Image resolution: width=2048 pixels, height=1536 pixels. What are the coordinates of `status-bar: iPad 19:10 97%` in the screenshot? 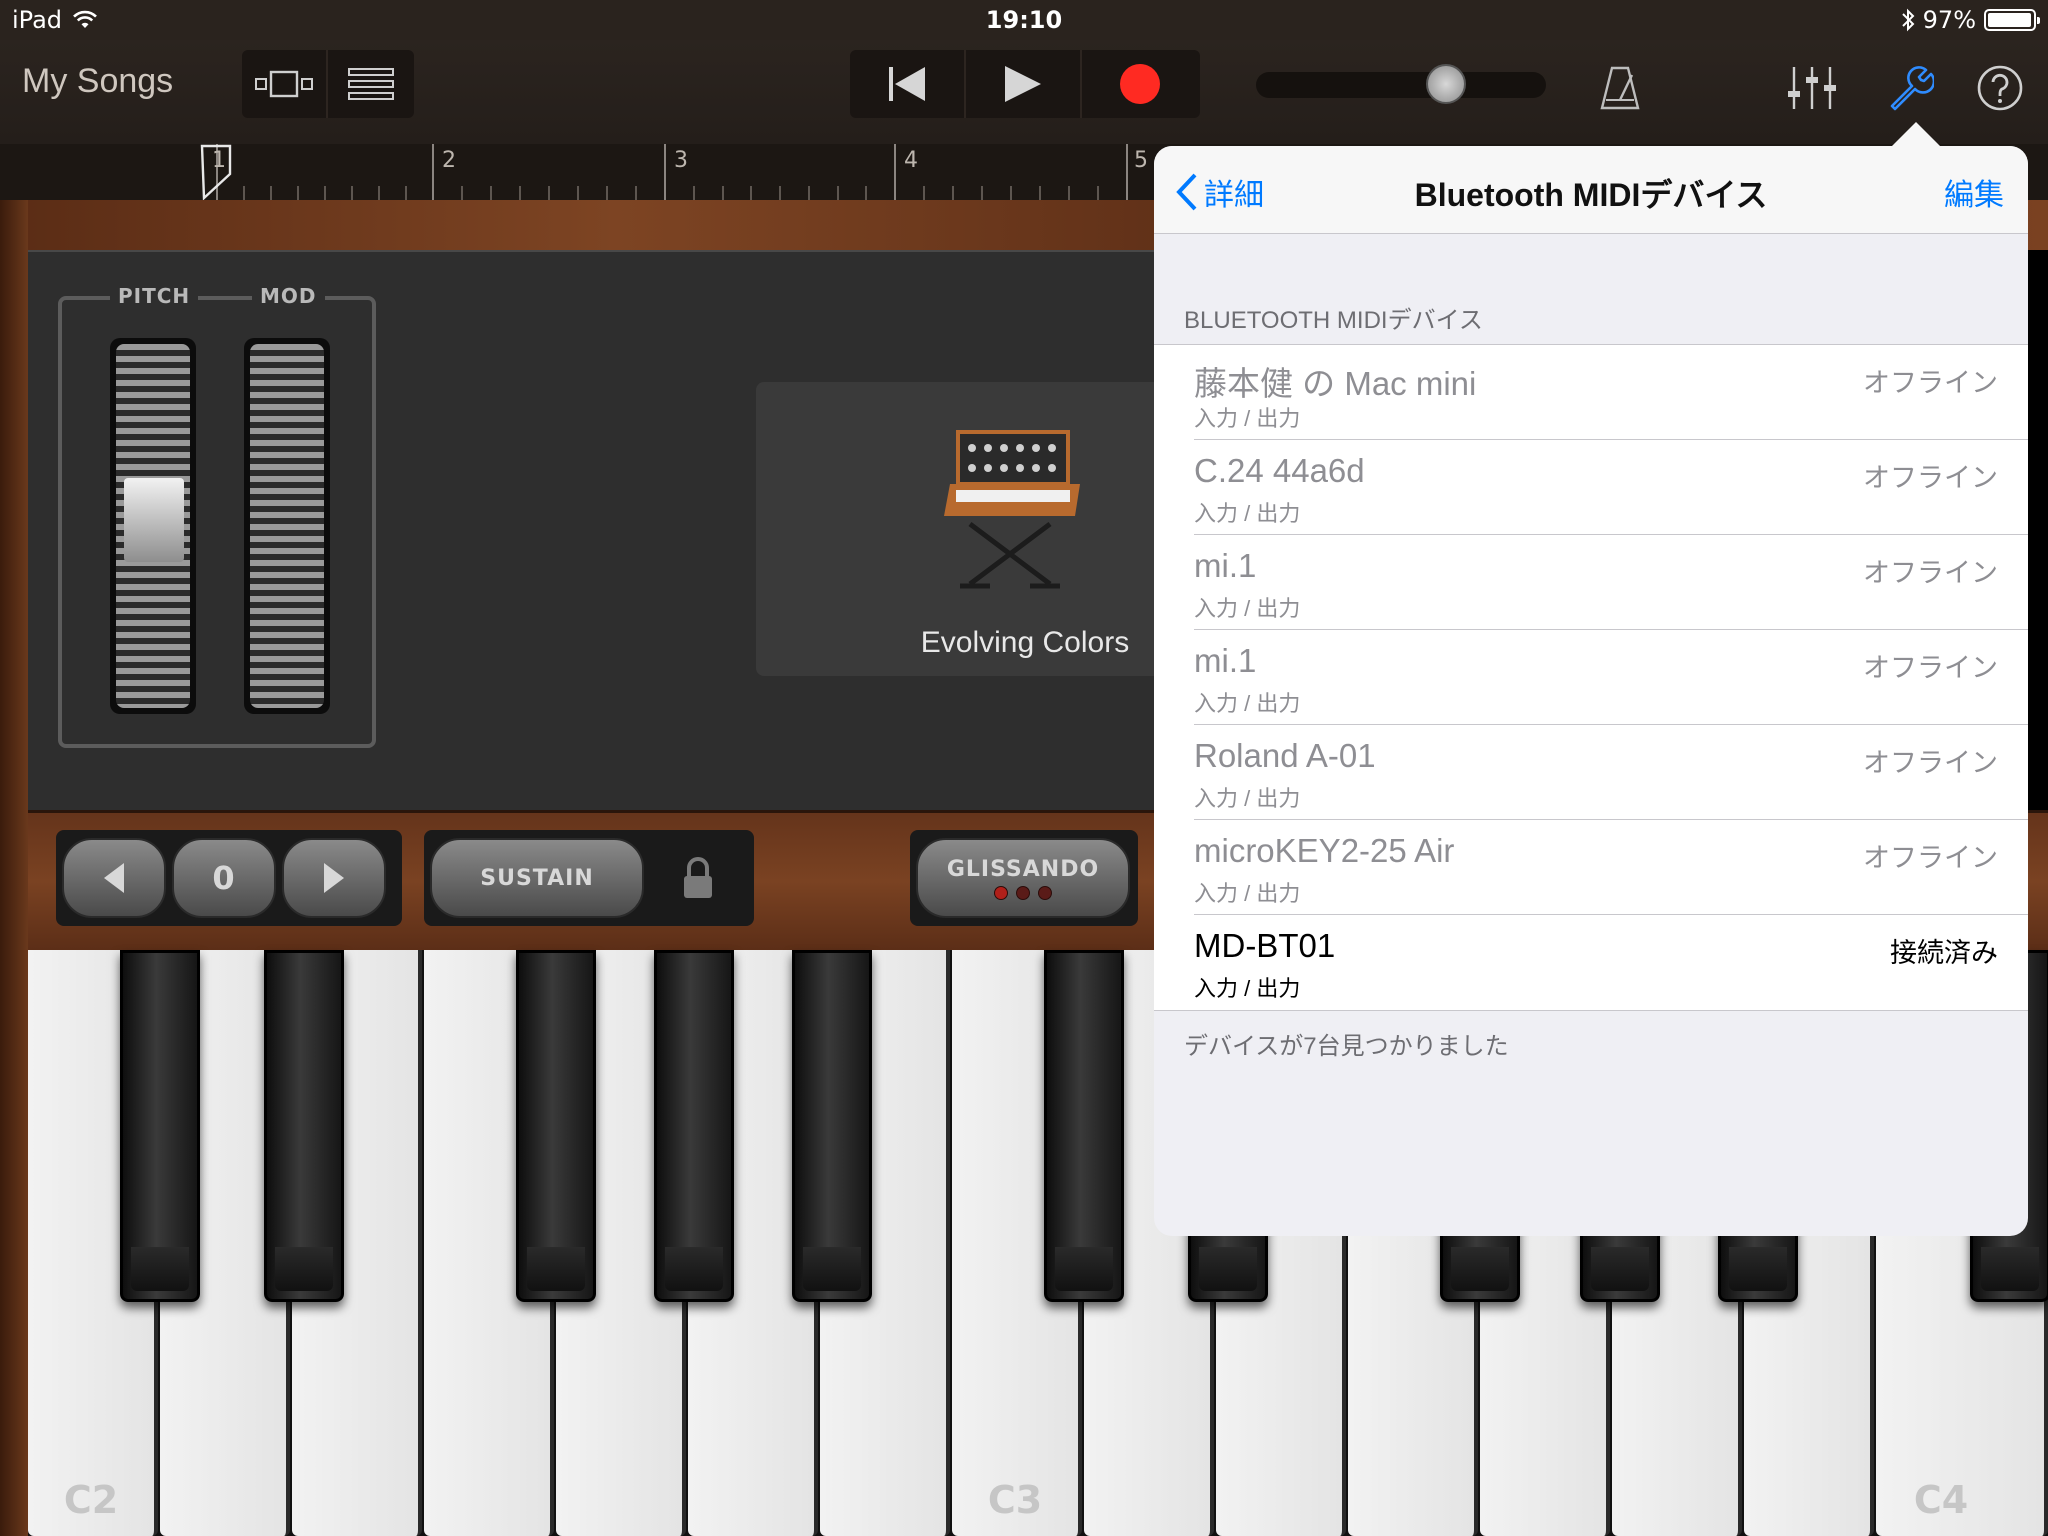 It's located at (1024, 20).